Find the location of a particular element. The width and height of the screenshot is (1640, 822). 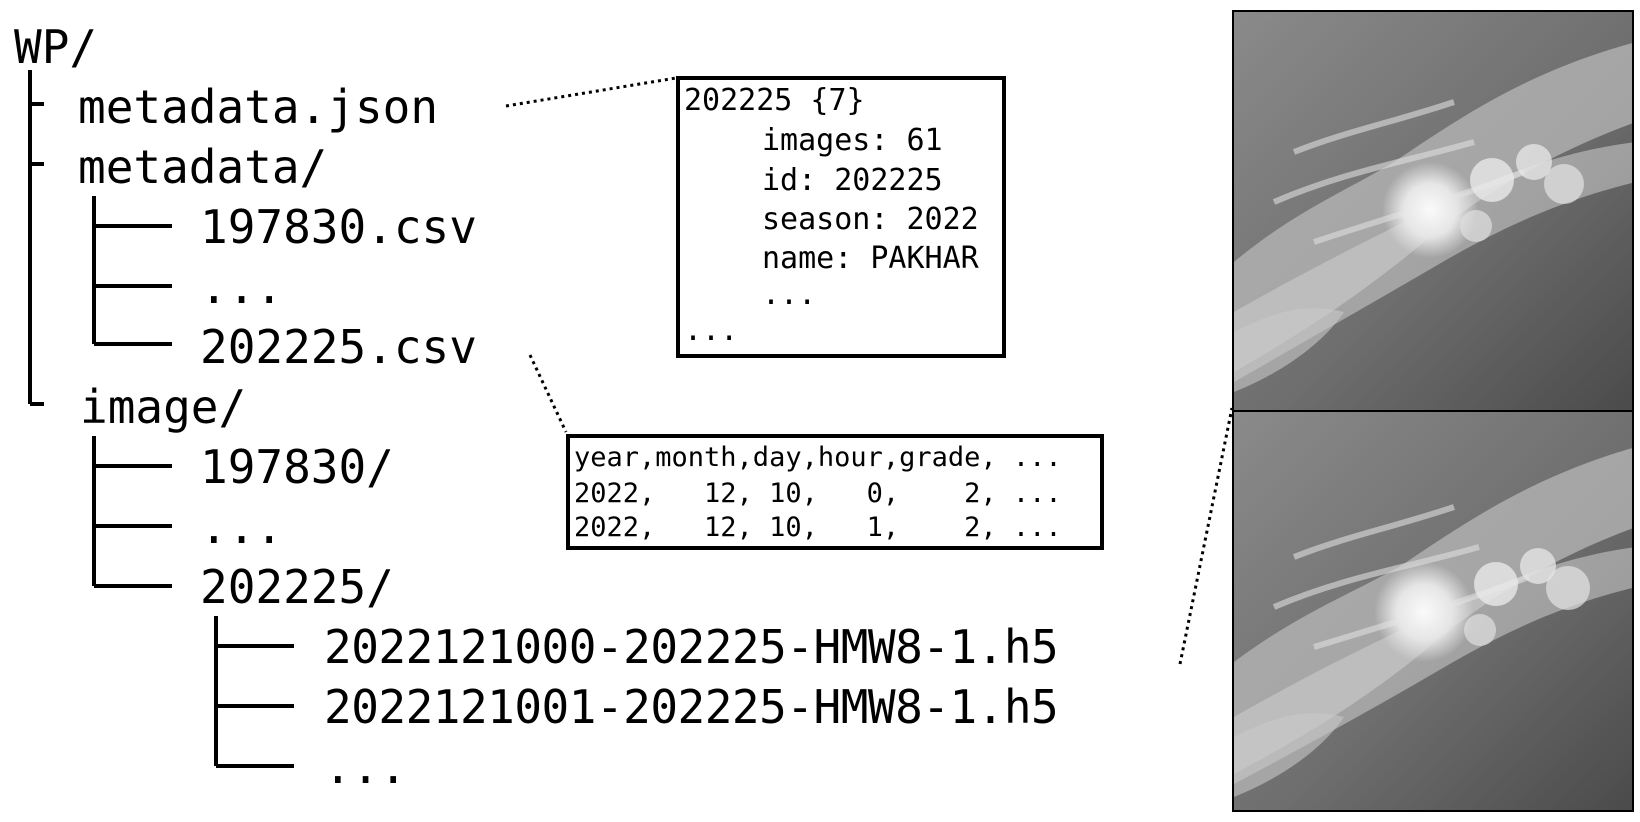

tree-h5-file-1: 2022121000-202225-HMW8-1.h5 is located at coordinates (691, 647).